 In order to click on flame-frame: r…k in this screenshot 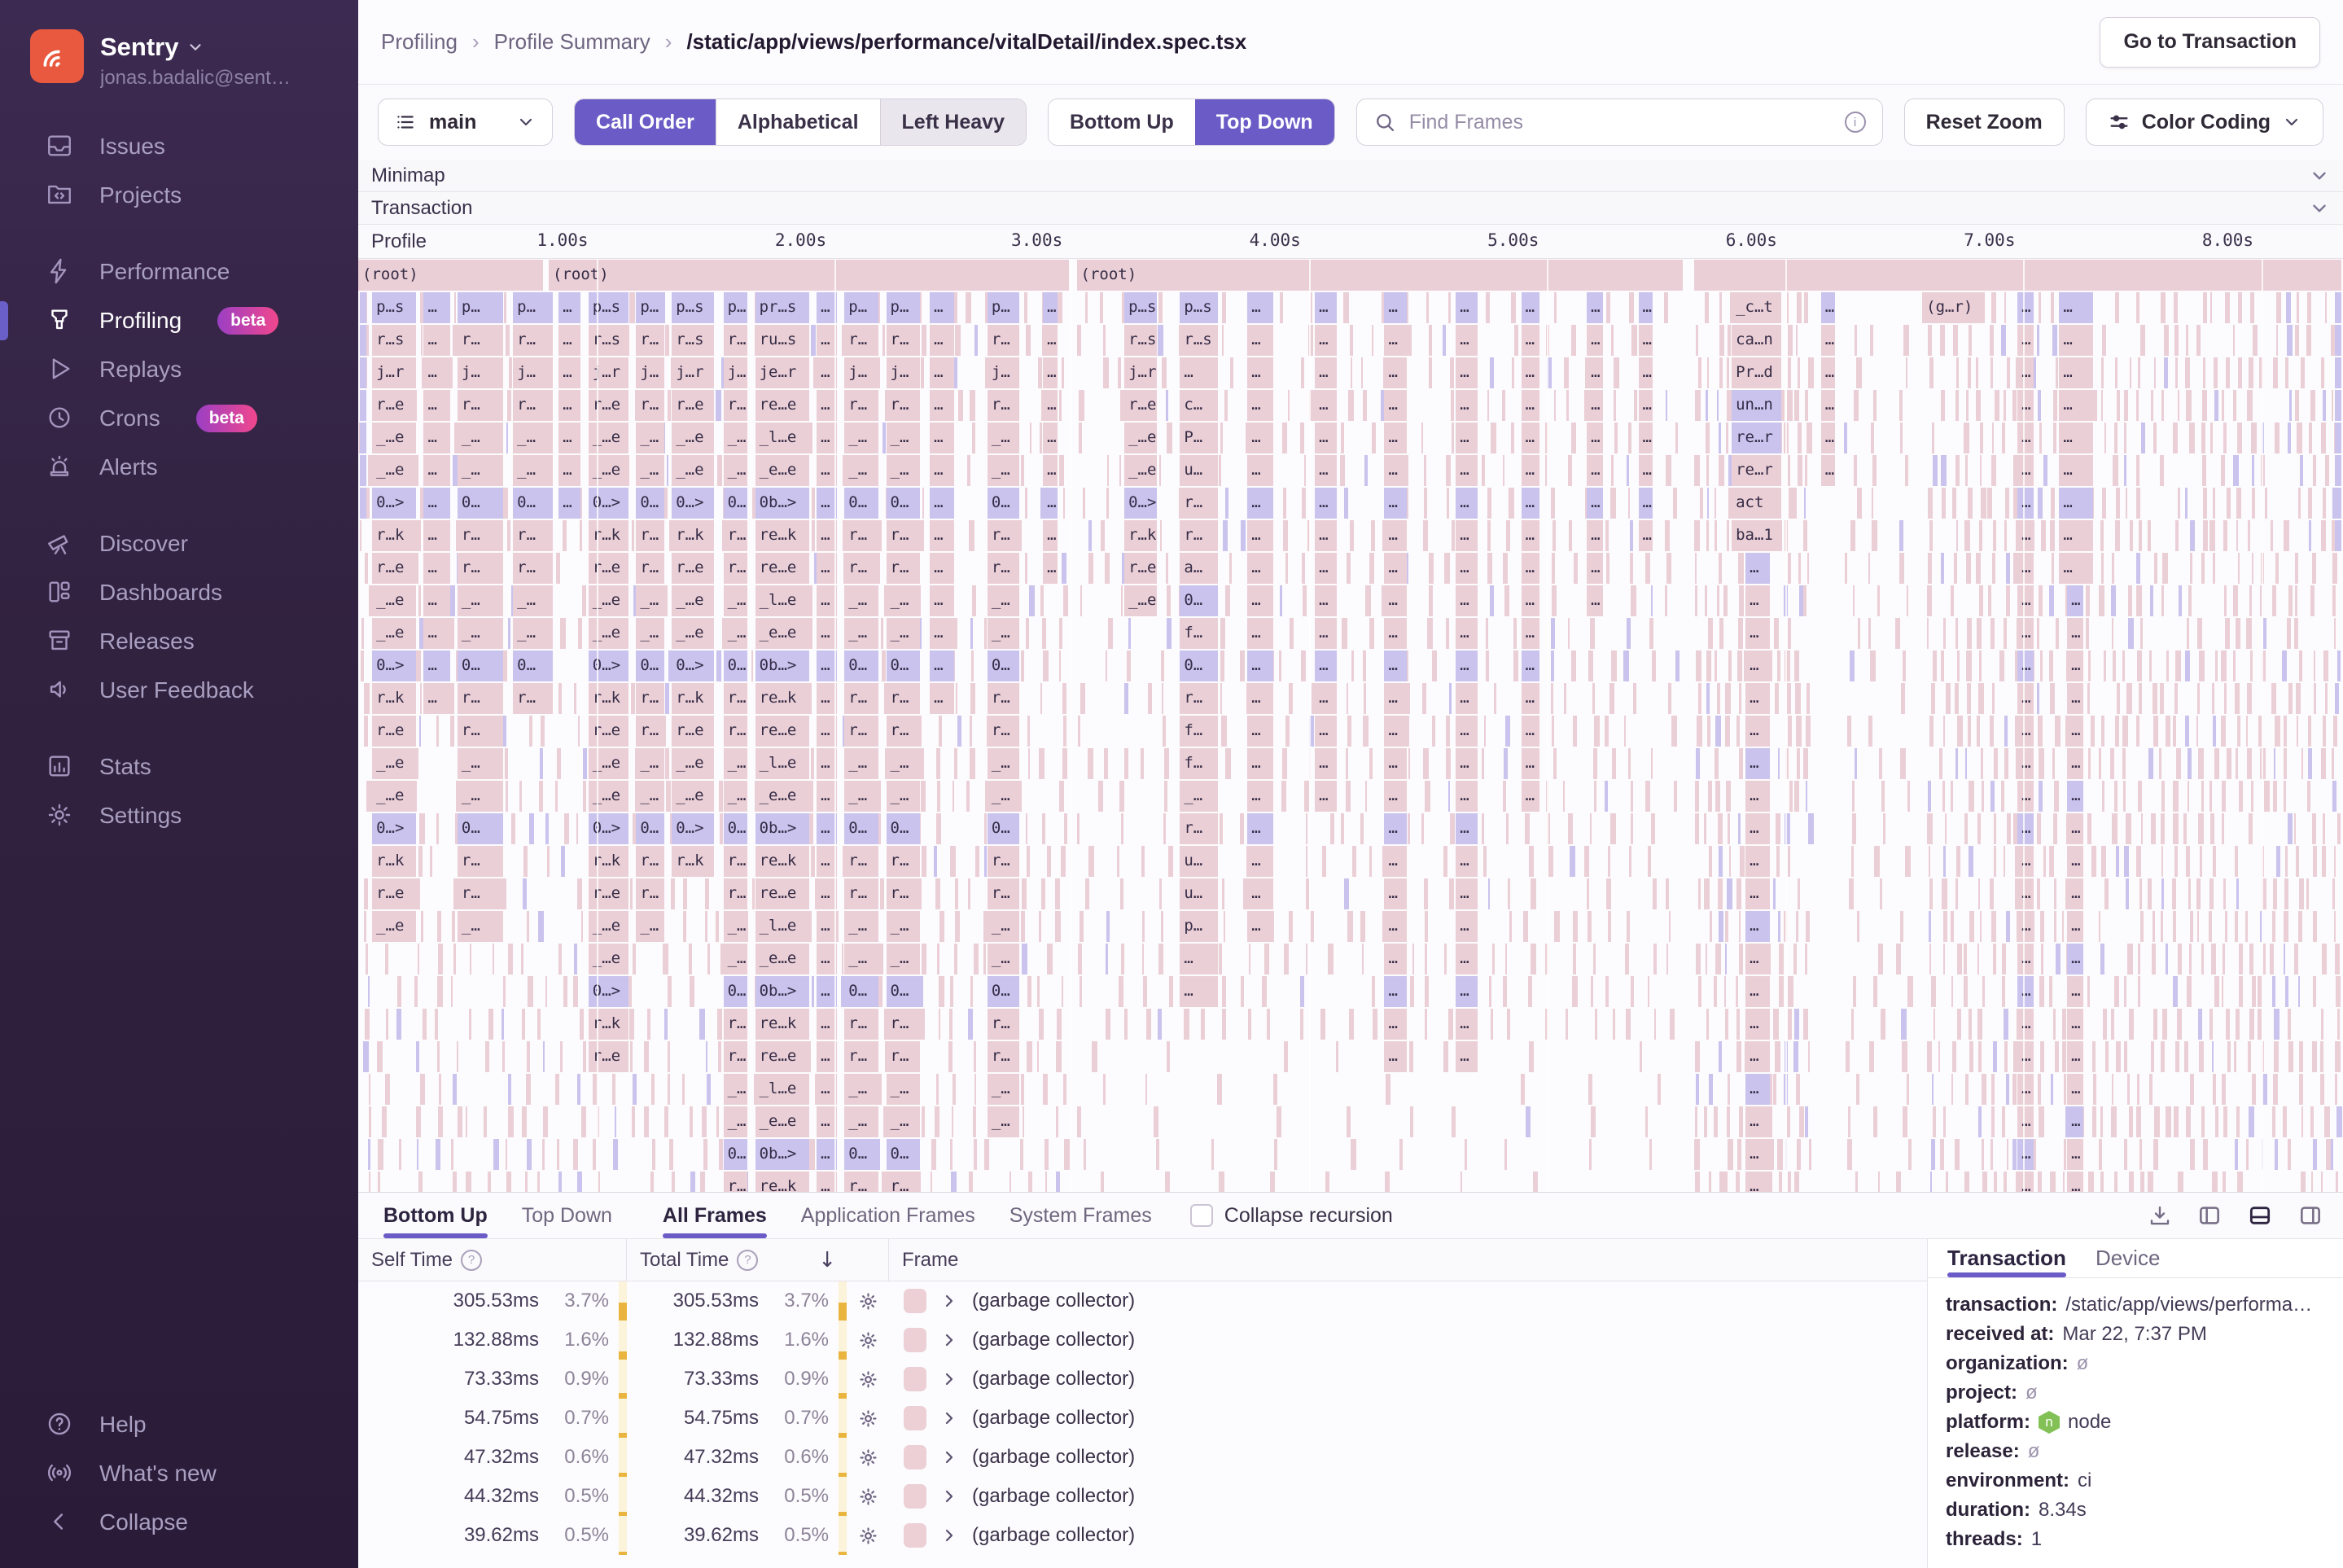, I will do `click(693, 698)`.